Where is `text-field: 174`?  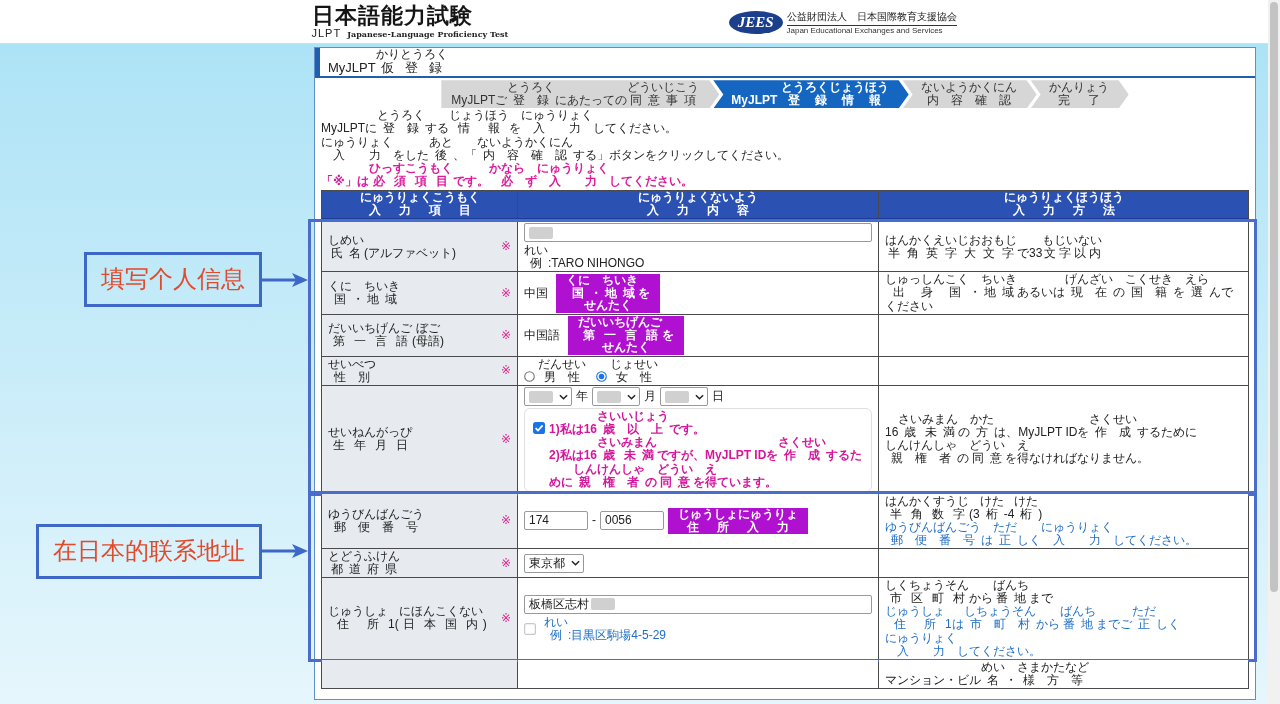
text-field: 174 is located at coordinates (556, 521).